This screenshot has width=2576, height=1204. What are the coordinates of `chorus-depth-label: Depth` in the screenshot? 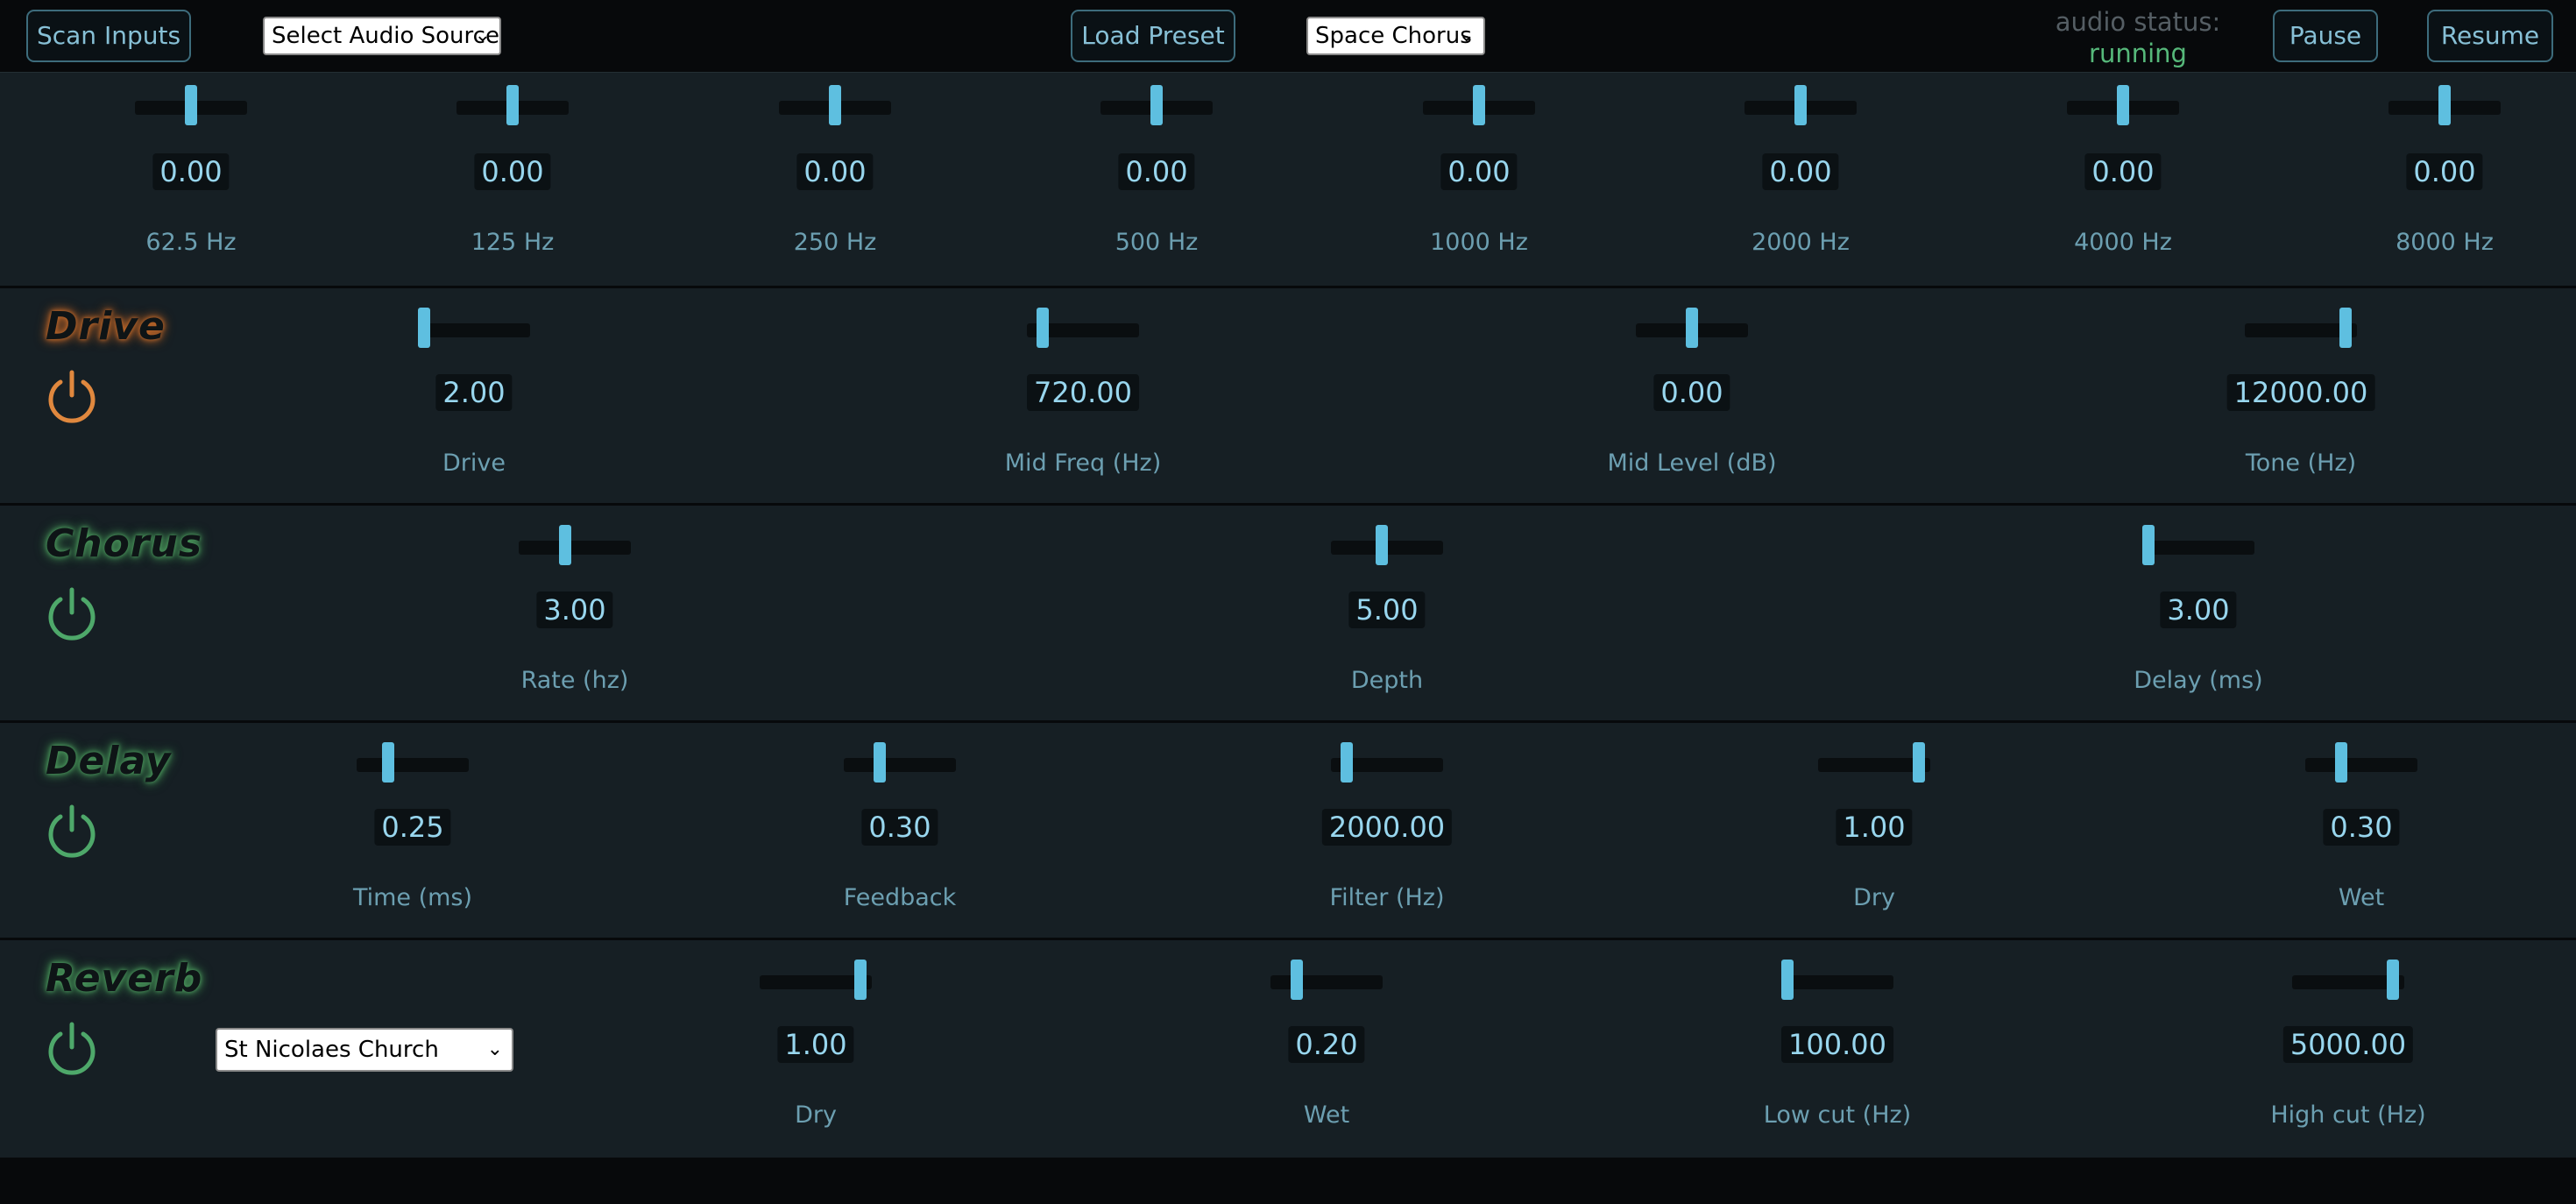 It's located at (1387, 680).